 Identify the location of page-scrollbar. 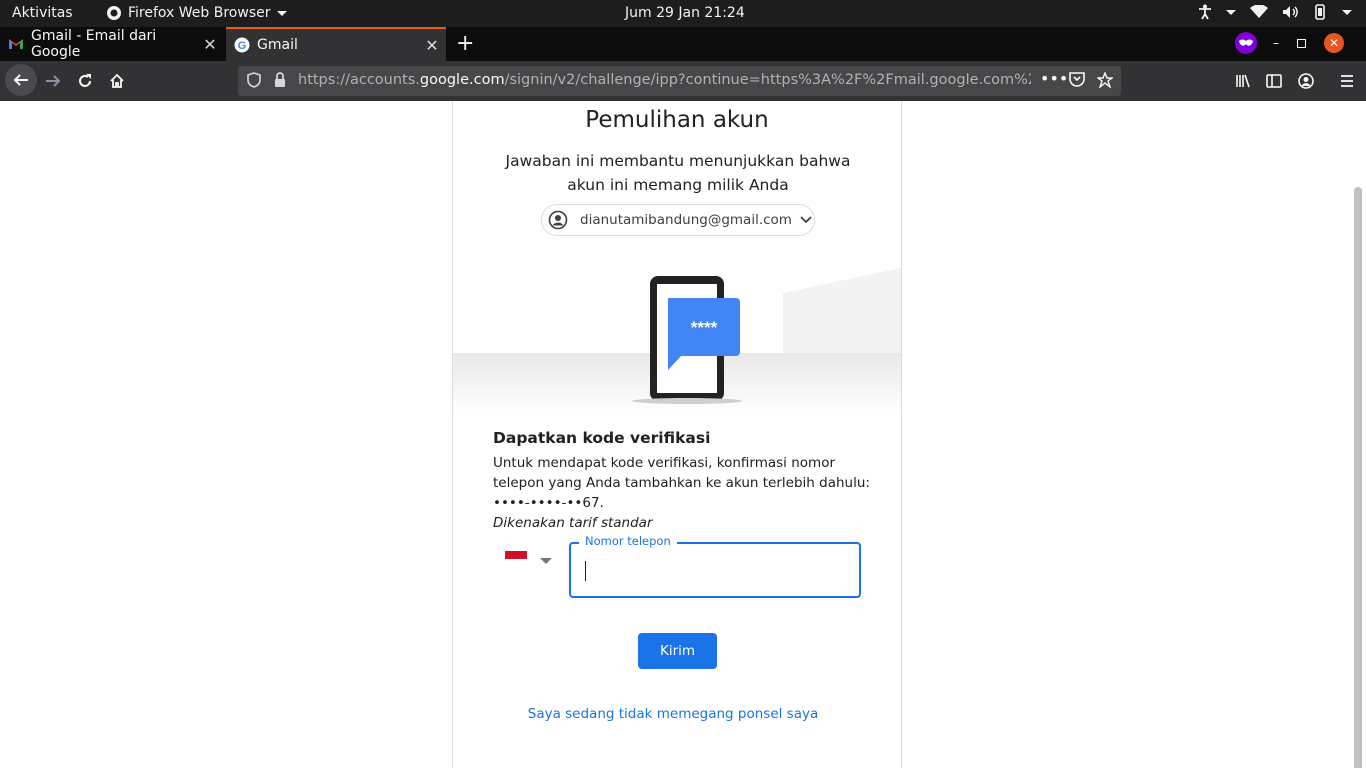
(1358, 477).